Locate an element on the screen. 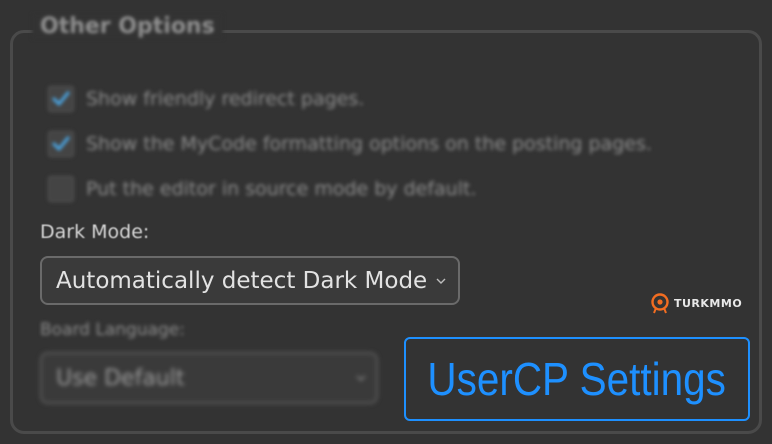 This screenshot has width=772, height=444. mycode-formatting-checkbox is located at coordinates (61, 144).